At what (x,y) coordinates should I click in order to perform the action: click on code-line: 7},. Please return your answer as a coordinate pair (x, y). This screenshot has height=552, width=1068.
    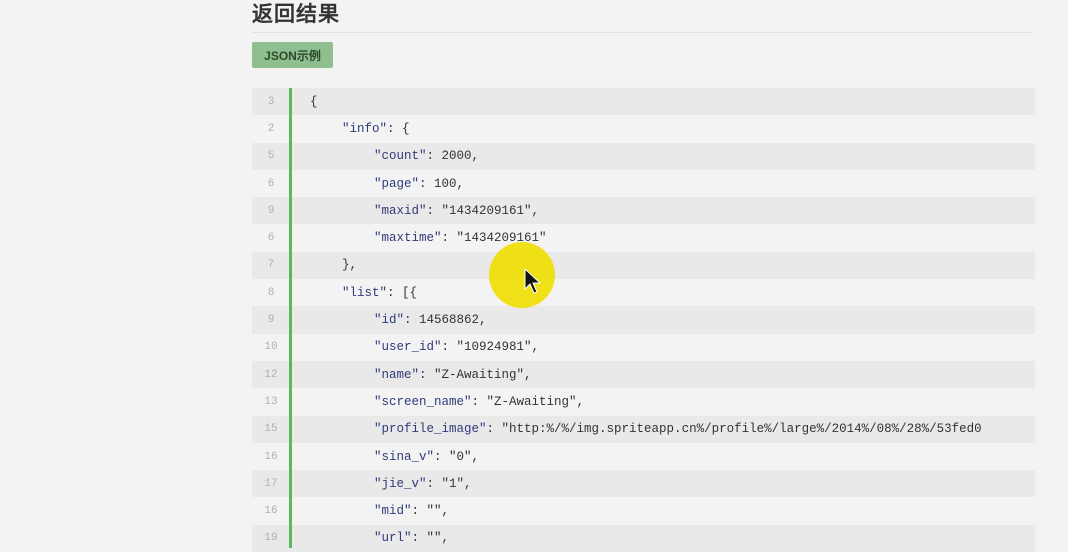
    Looking at the image, I should click on (643, 265).